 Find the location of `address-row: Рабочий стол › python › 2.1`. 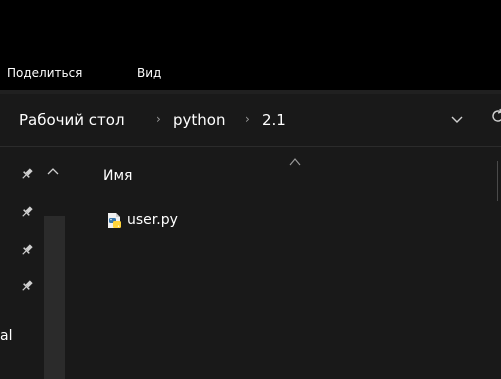

address-row: Рабочий стол › python › 2.1 is located at coordinates (250, 120).